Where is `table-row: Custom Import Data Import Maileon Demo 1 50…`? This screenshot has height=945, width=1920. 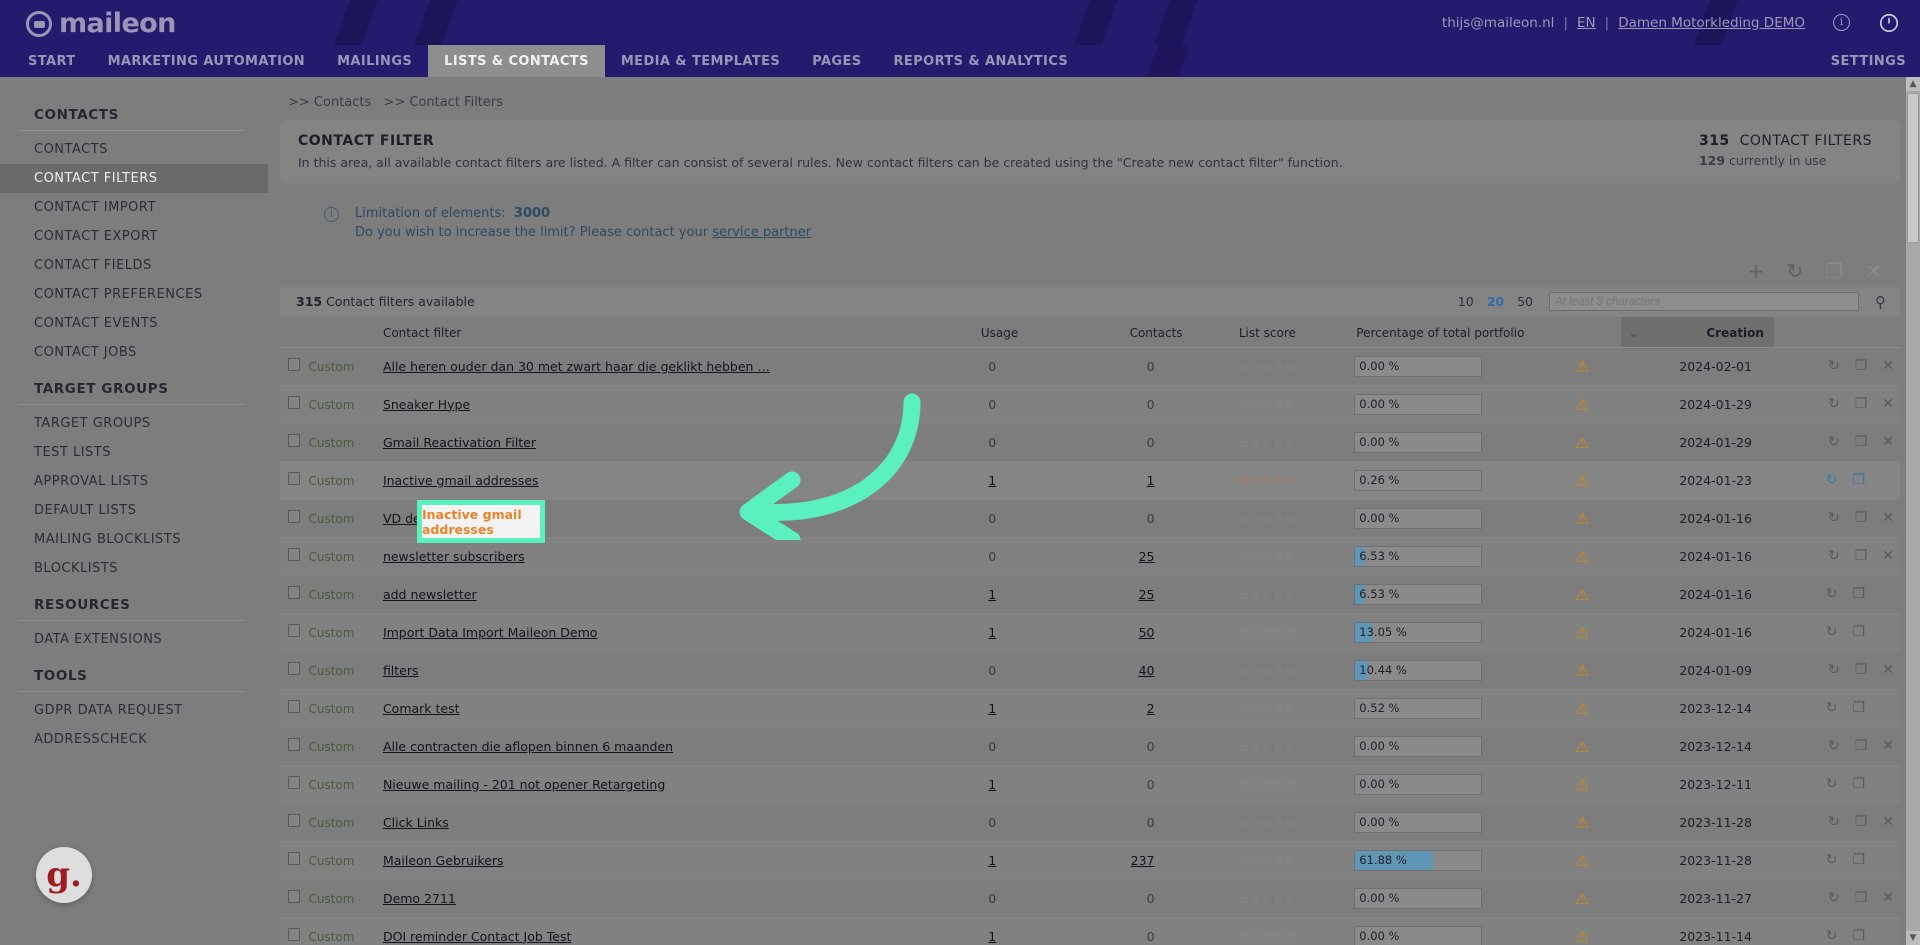 table-row: Custom Import Data Import Maileon Demo 1 50… is located at coordinates (1090, 632).